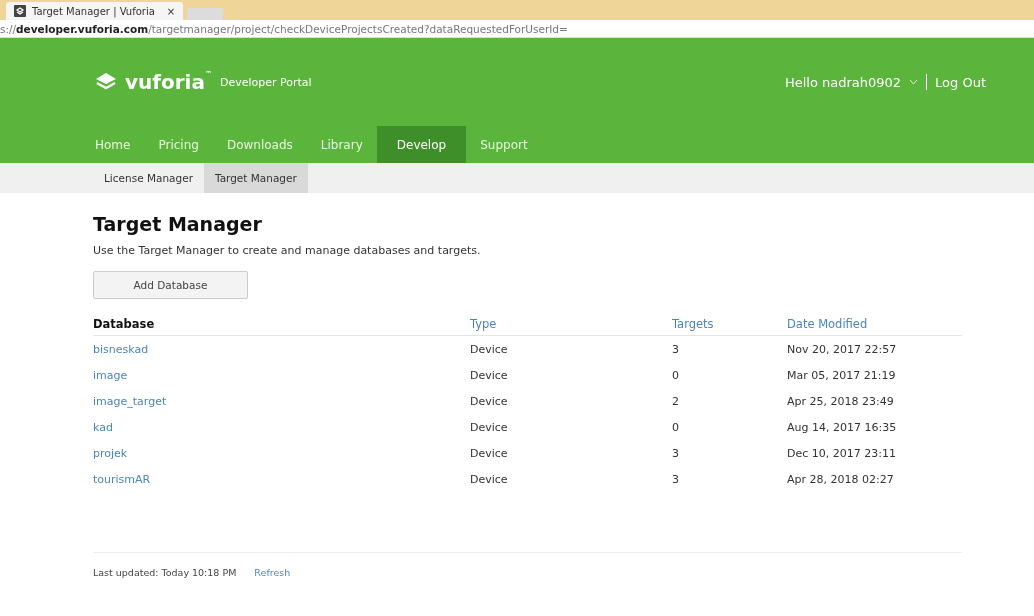 The width and height of the screenshot is (1034, 616). Describe the element at coordinates (287, 250) in the screenshot. I see `page-description: Use the Target Manager to create and manage databases and targets.` at that location.